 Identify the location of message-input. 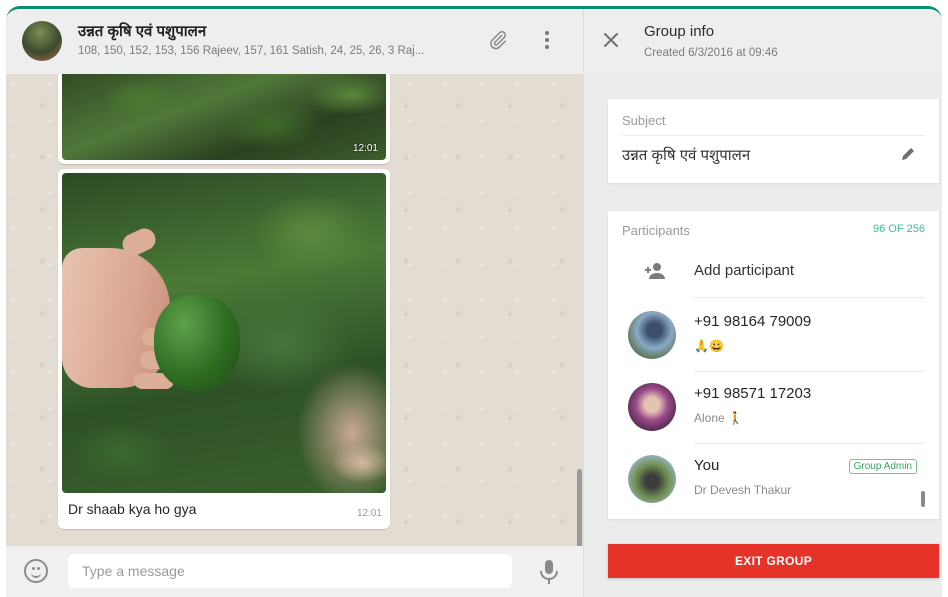
(290, 571).